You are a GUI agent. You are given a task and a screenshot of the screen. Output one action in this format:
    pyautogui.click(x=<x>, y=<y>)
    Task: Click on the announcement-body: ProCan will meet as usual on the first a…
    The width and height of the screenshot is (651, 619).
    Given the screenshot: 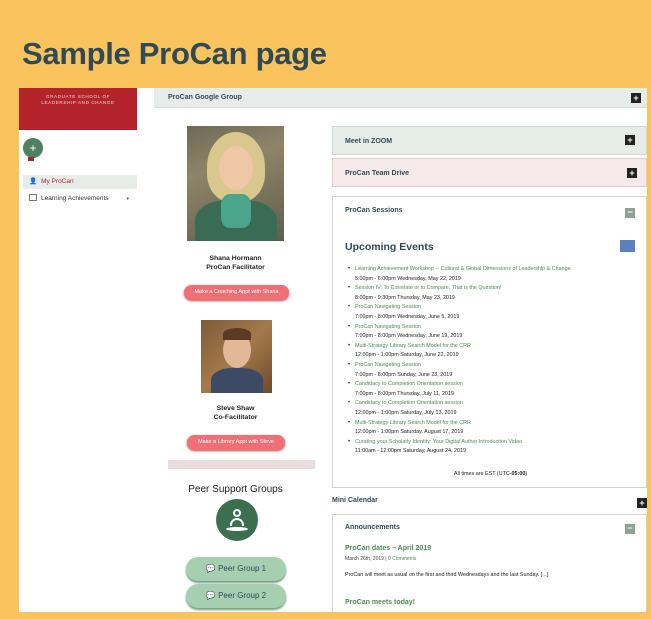 What is the action you would take?
    pyautogui.click(x=447, y=575)
    